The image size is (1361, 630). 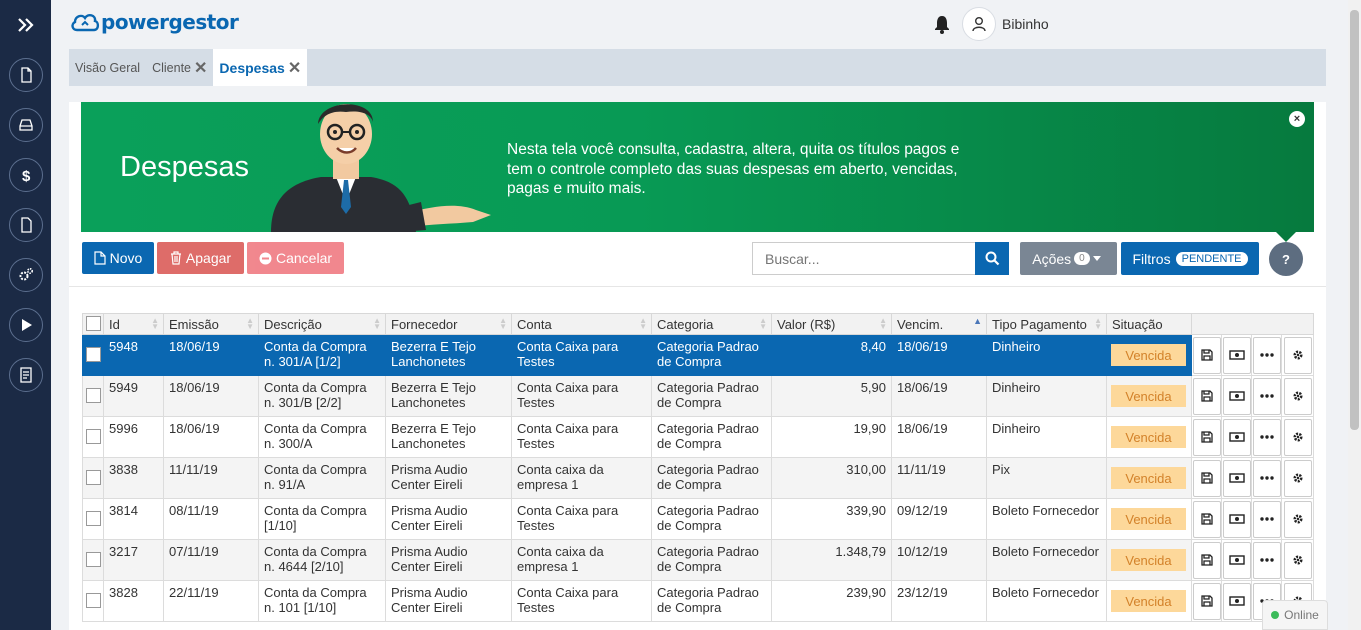 What do you see at coordinates (322, 478) in the screenshot?
I see `cell-descricao: Conta da Compra n. 91/A` at bounding box center [322, 478].